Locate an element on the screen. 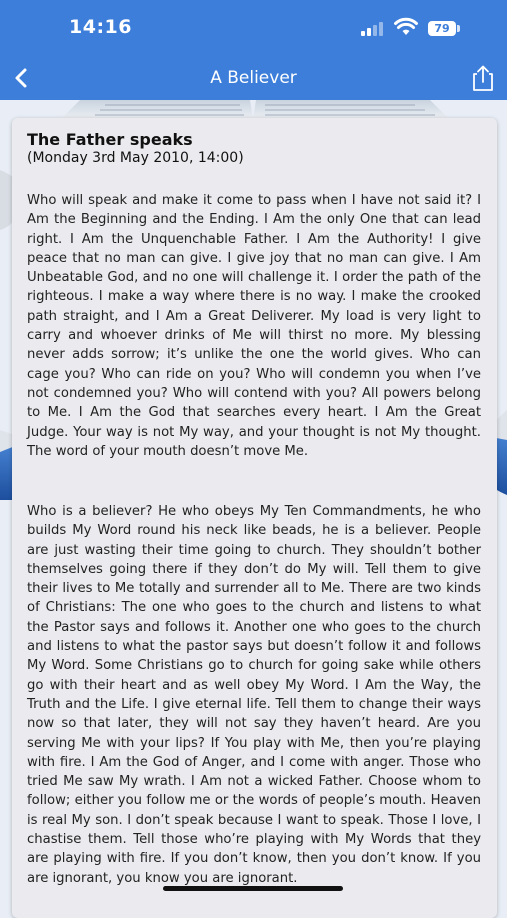  home-indicator is located at coordinates (253, 888).